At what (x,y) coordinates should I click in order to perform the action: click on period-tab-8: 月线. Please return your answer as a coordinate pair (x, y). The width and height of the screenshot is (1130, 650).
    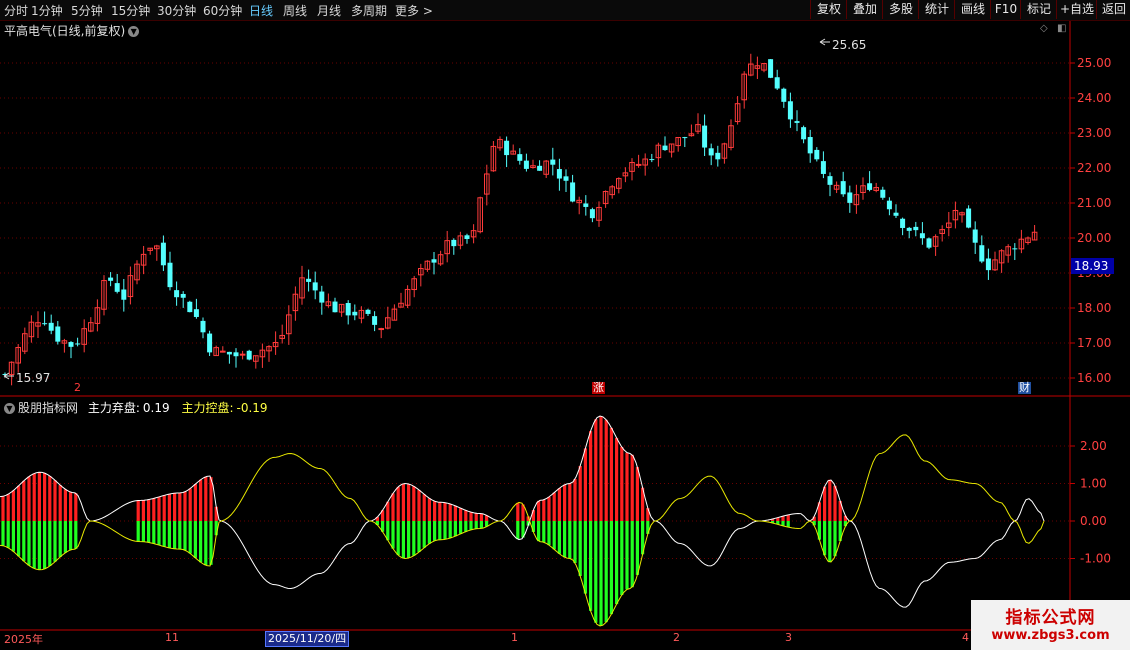
    Looking at the image, I should click on (329, 10).